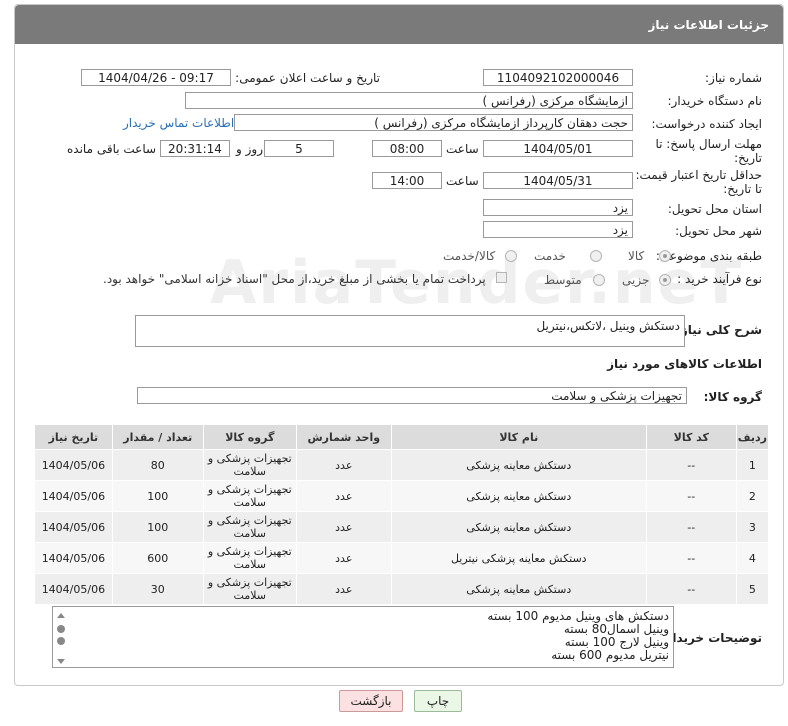 The image size is (788, 726). Describe the element at coordinates (518, 558) in the screenshot. I see `cell-goods-name: دستکش معاینه پزشکی نیتریل` at that location.